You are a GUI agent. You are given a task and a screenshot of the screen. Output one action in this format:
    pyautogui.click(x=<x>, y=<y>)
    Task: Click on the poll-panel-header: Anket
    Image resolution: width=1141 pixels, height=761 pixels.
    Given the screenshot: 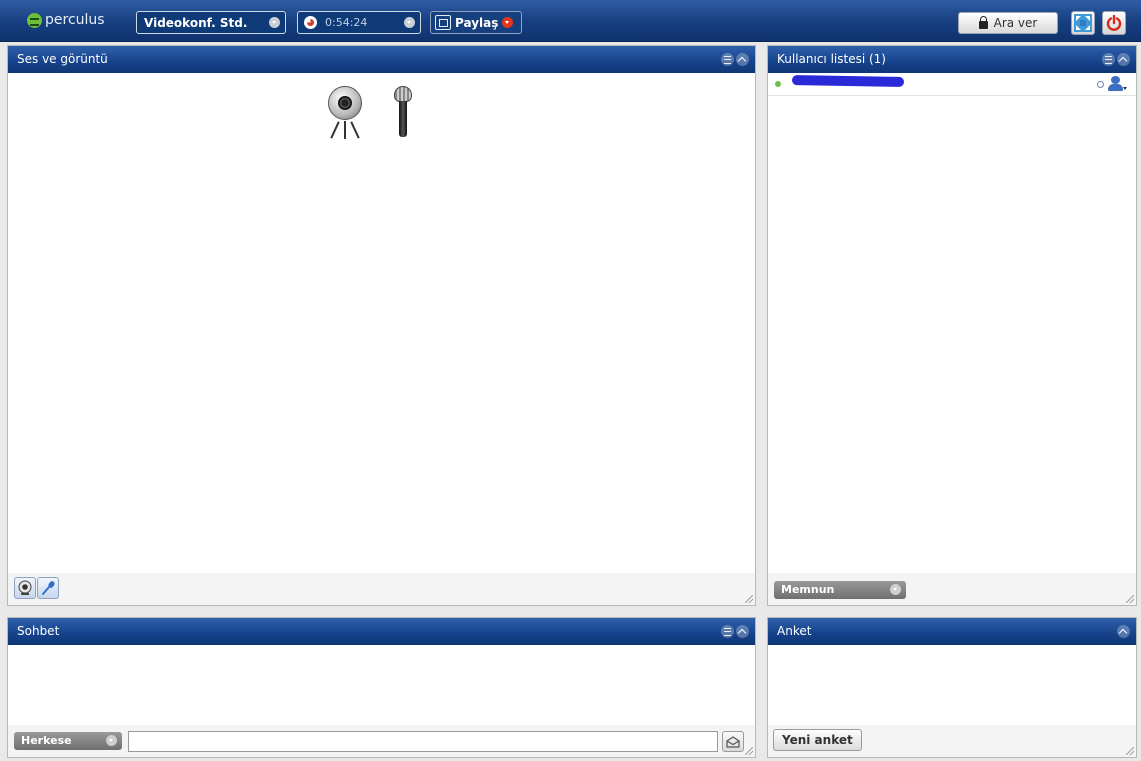 What is the action you would take?
    pyautogui.click(x=952, y=631)
    